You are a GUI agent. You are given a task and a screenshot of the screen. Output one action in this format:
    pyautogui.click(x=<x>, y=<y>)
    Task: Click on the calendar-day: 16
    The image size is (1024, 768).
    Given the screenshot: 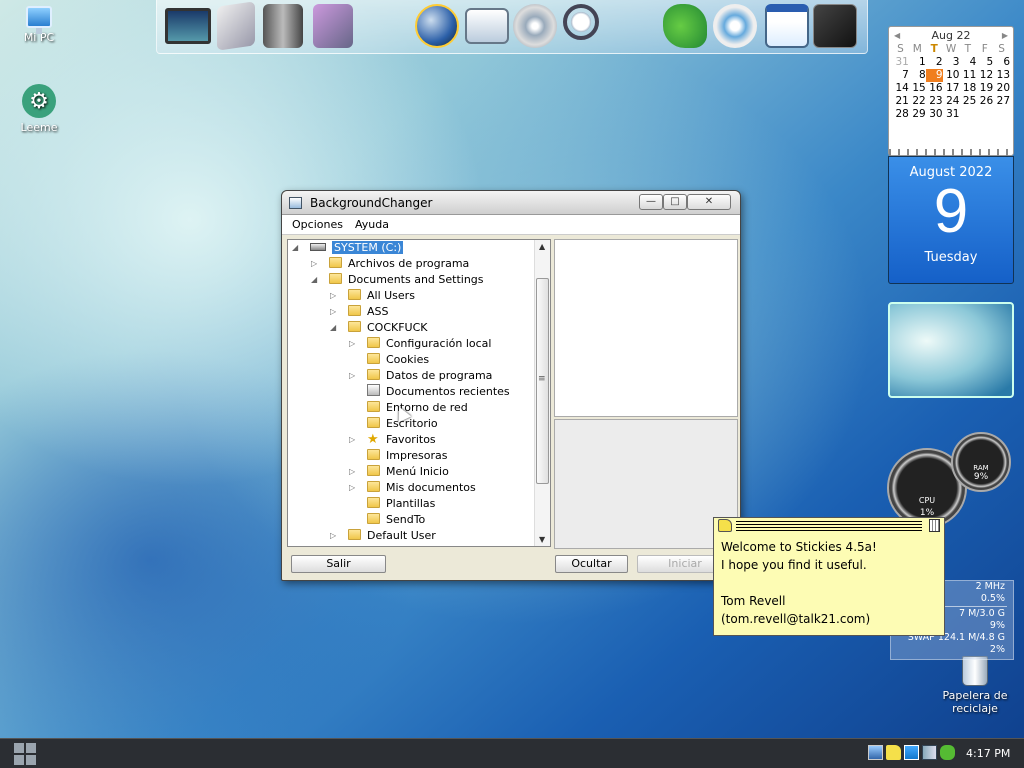 What is the action you would take?
    pyautogui.click(x=934, y=88)
    